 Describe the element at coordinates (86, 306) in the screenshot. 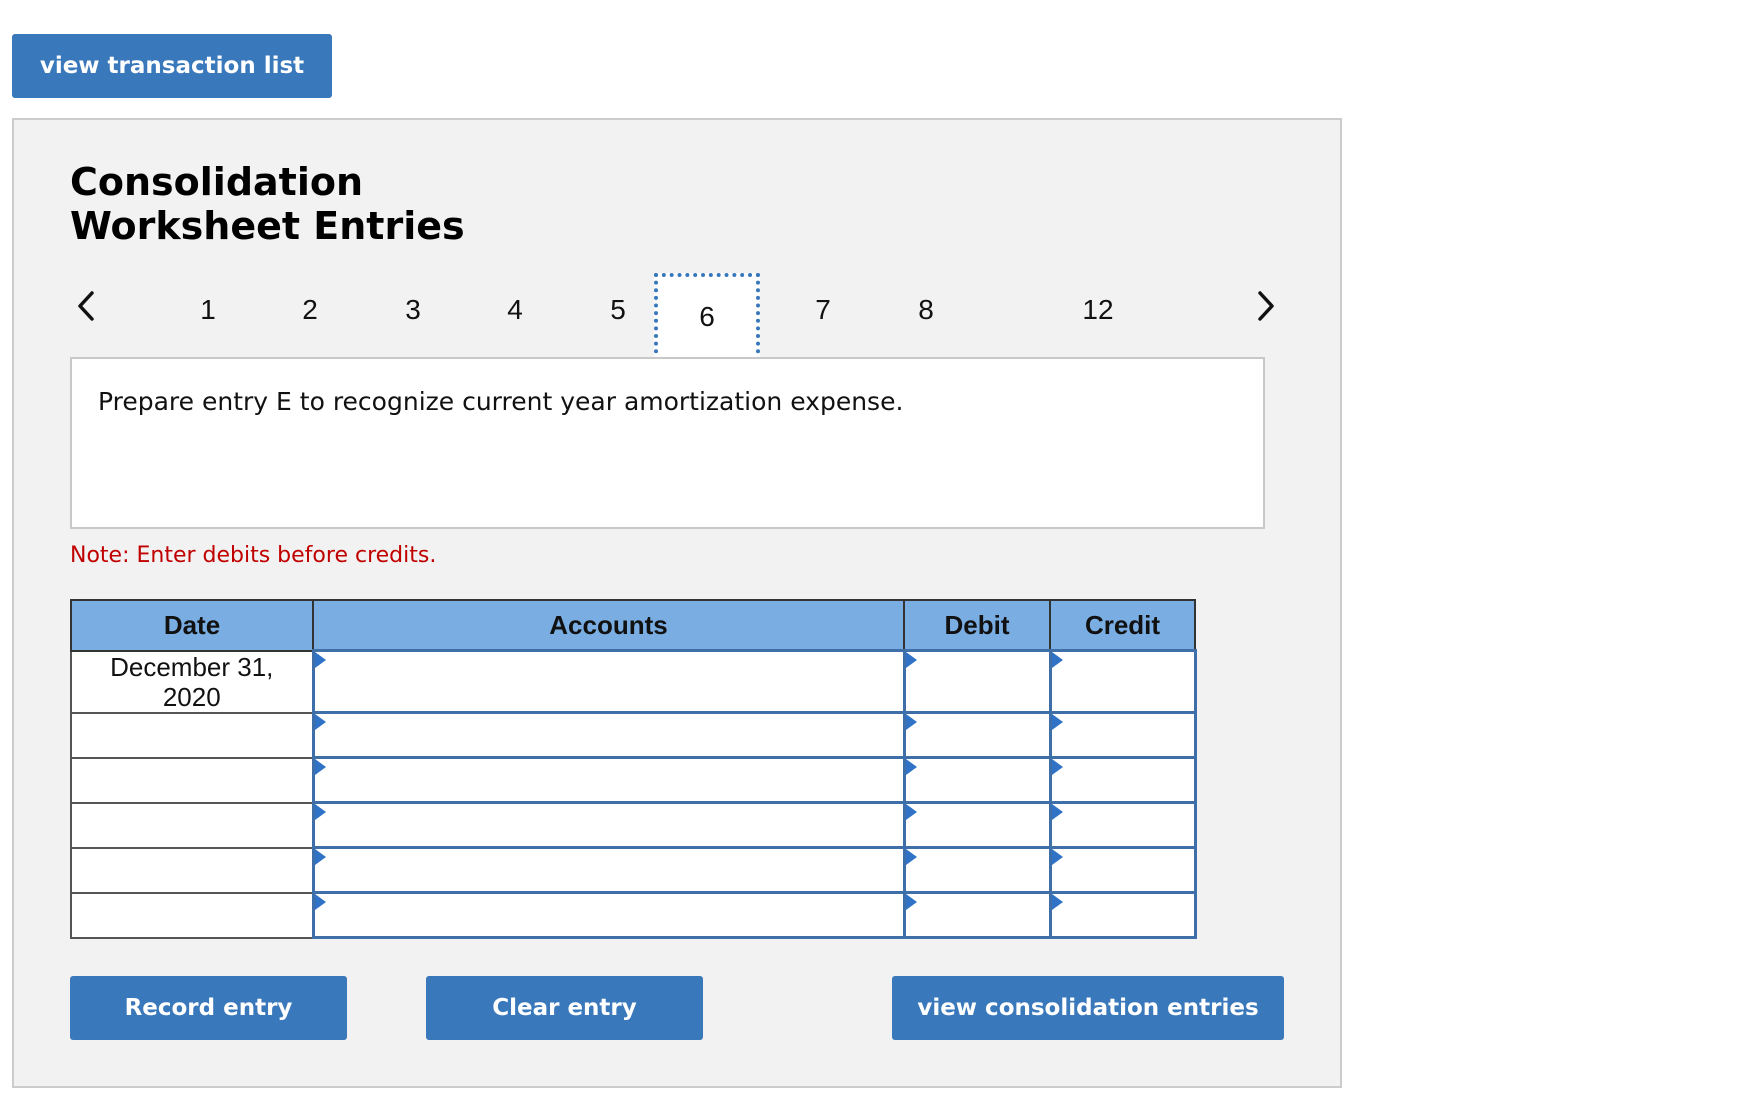

I see `chevron-left-icon` at that location.